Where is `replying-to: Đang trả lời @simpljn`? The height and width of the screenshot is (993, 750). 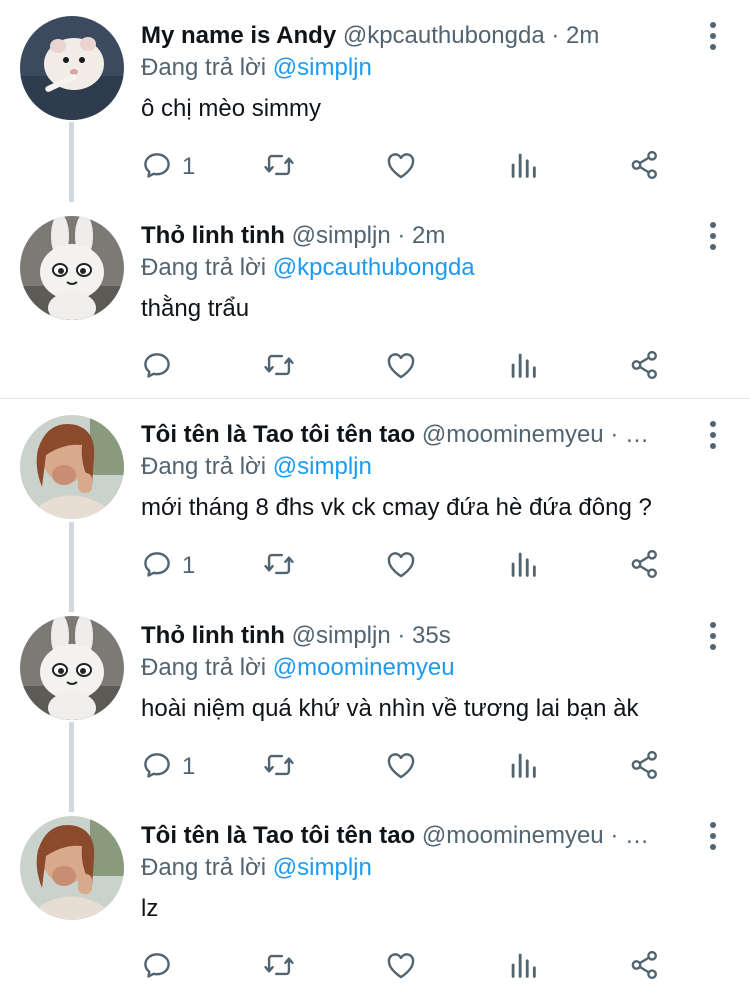 replying-to: Đang trả lời @simpljn is located at coordinates (256, 868).